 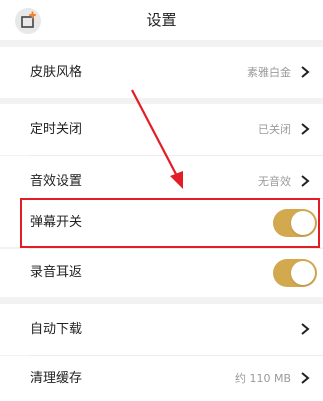 I want to click on sleep-timer-row: 定时关闭 已关闭, so click(x=161, y=129).